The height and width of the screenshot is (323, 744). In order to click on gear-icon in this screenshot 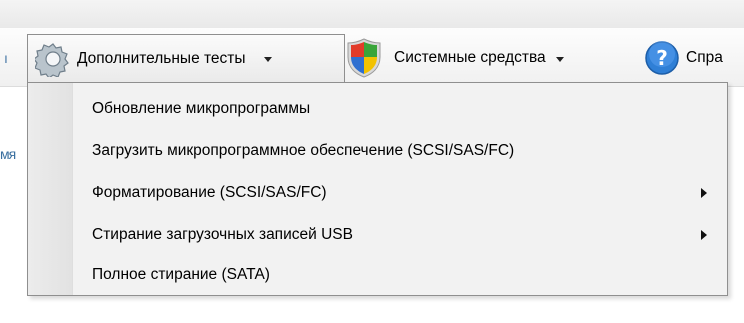, I will do `click(53, 59)`.